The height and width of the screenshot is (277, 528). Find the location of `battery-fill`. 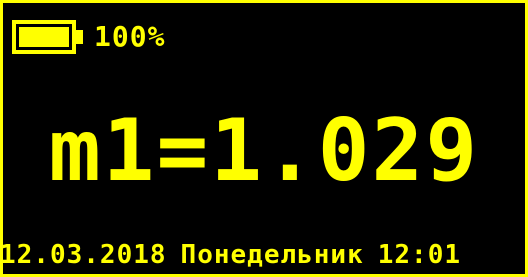

battery-fill is located at coordinates (44, 37).